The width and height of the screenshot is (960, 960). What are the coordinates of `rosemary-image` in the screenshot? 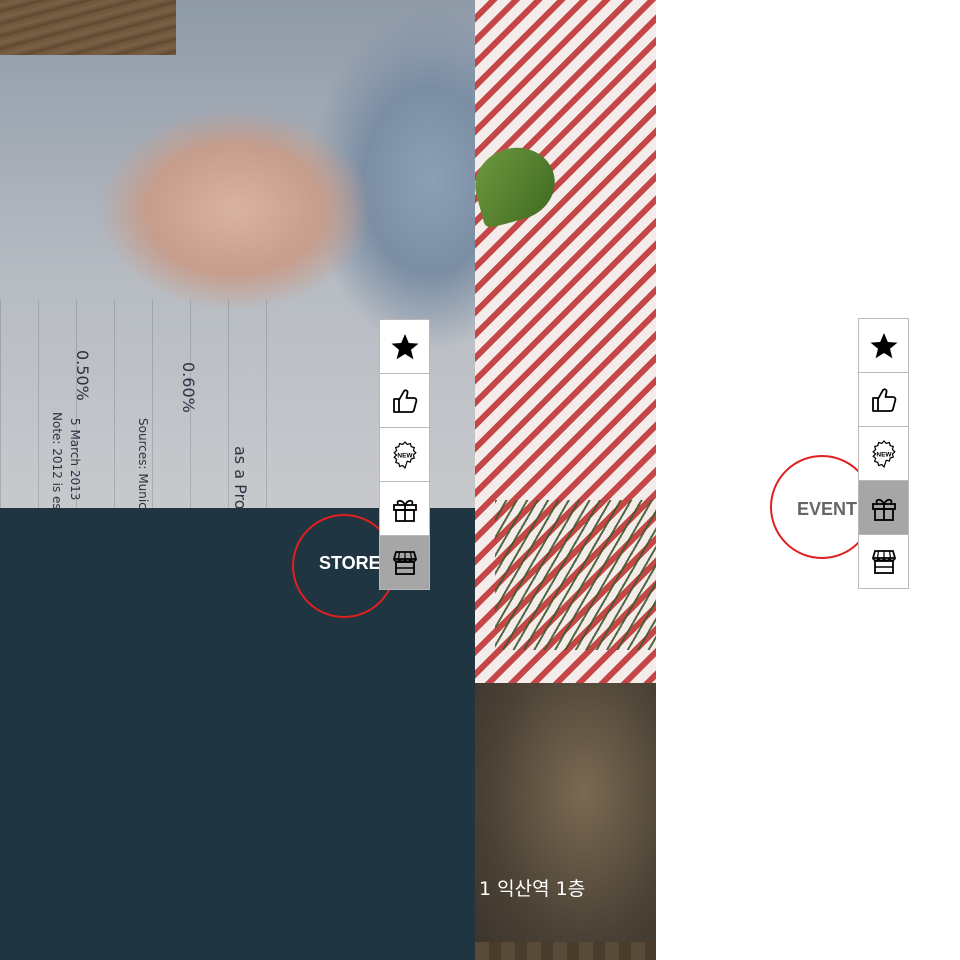 It's located at (575, 575).